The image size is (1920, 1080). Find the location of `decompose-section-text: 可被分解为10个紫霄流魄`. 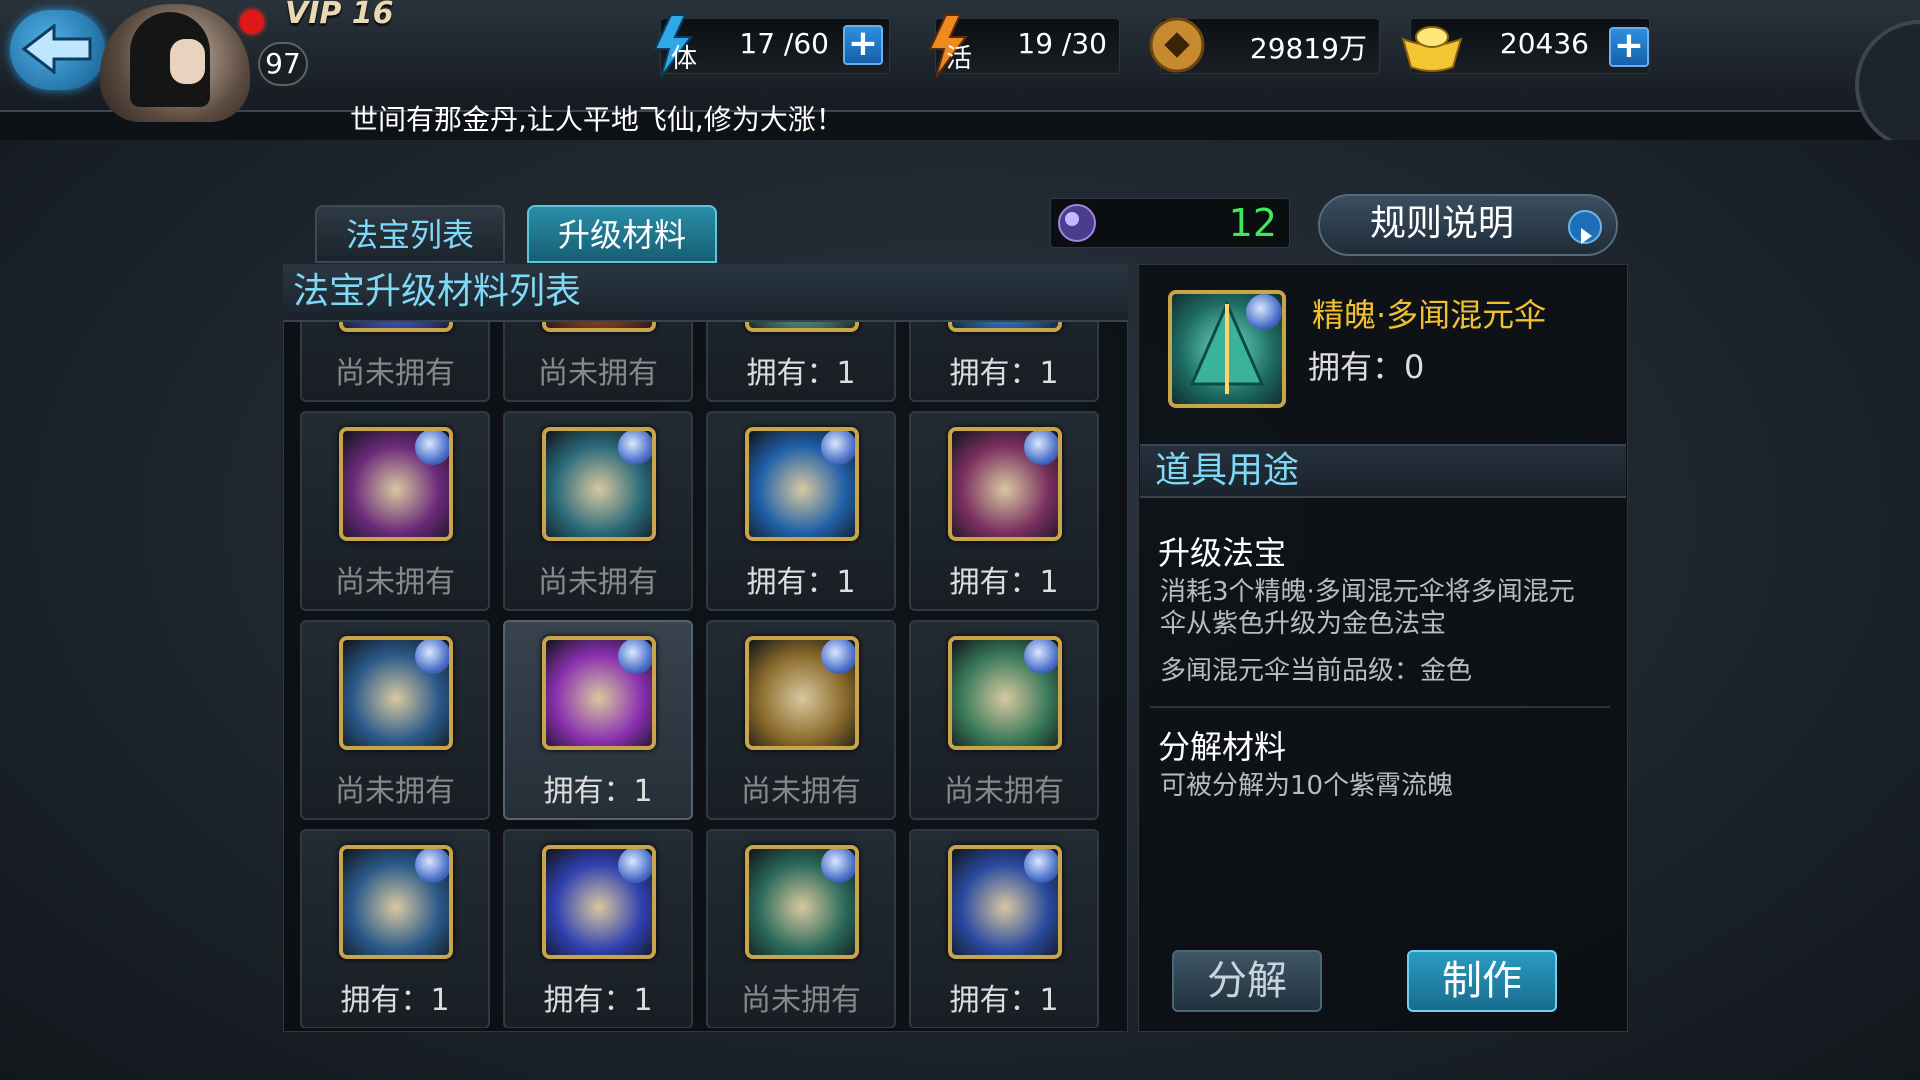

decompose-section-text: 可被分解为10个紫霄流魄 is located at coordinates (1307, 786).